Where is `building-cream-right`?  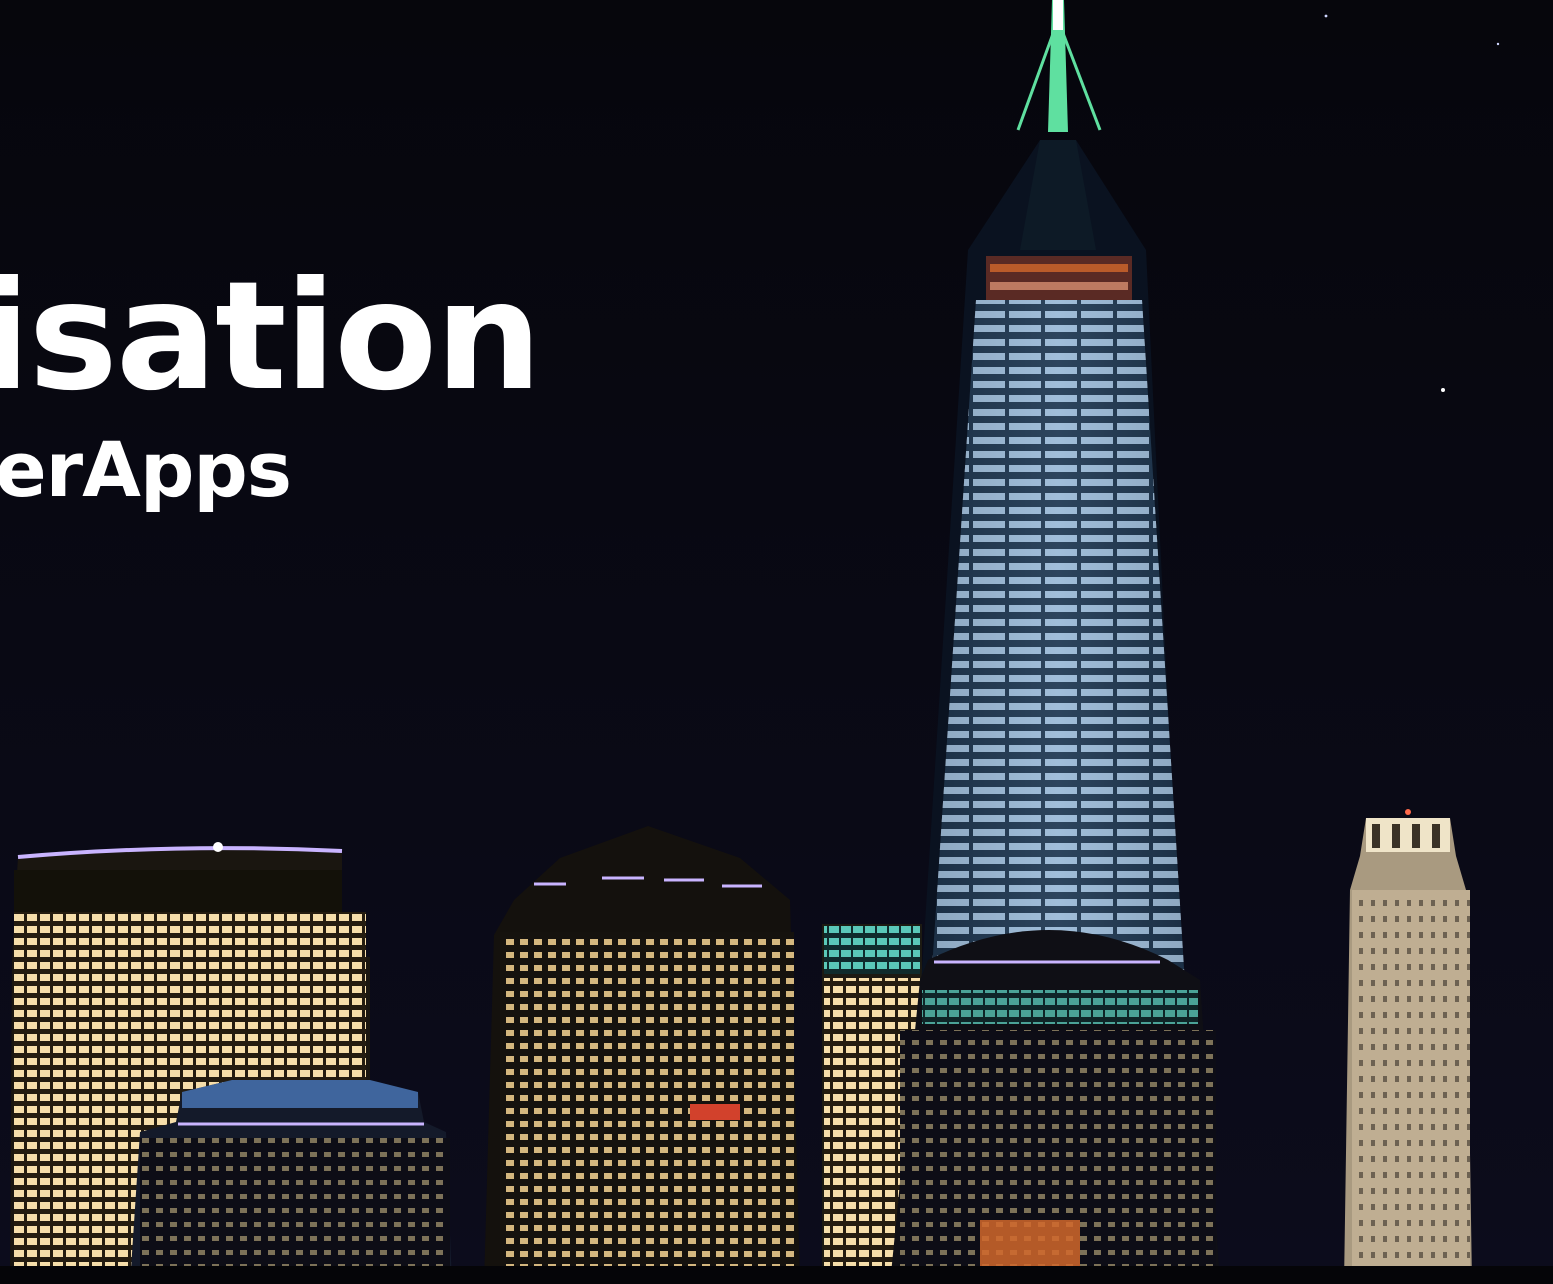
building-cream-right is located at coordinates (1408, 1046).